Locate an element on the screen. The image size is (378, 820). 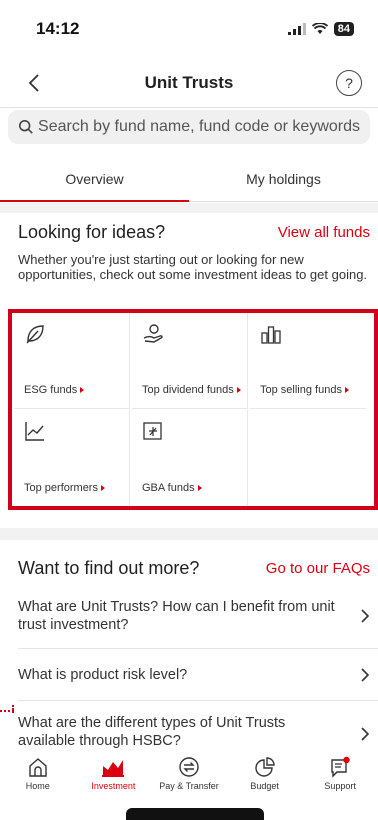
help-icon: ? is located at coordinates (349, 83).